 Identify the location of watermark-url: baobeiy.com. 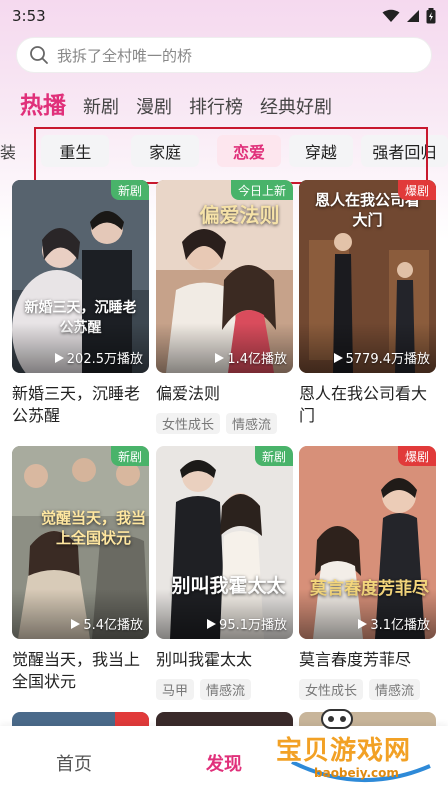
(356, 773).